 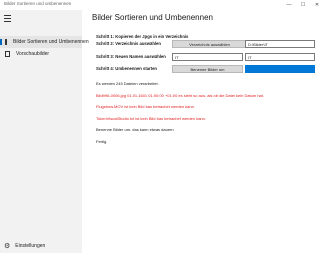 What do you see at coordinates (152, 17) in the screenshot?
I see `page-title: Bilder Sortieren und Umbenennen` at bounding box center [152, 17].